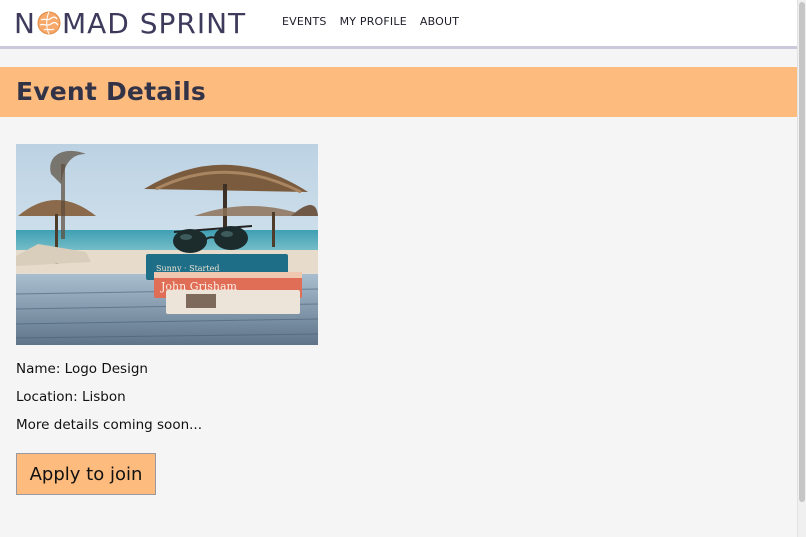  I want to click on page-title: Event Details, so click(111, 91).